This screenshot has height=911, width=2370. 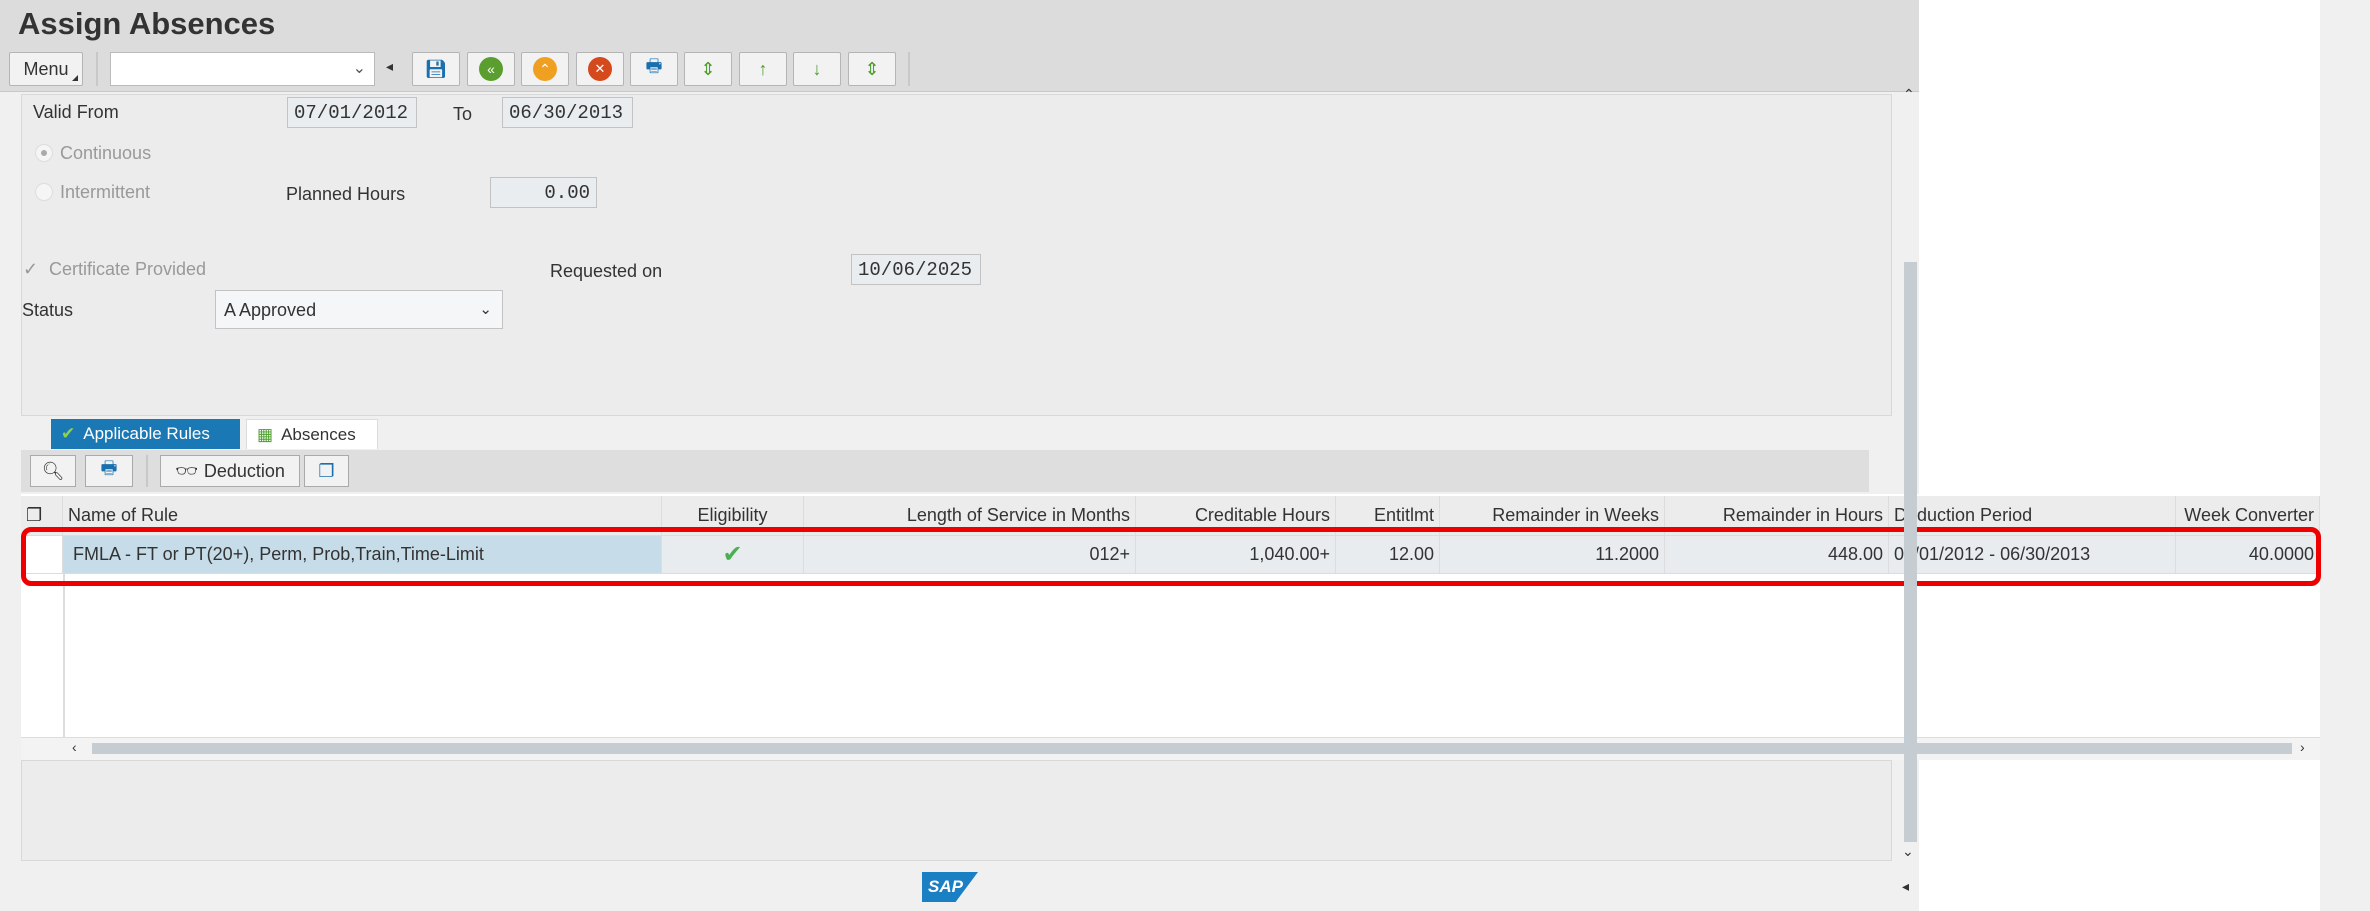 I want to click on sap-logo: SAP, so click(x=950, y=887).